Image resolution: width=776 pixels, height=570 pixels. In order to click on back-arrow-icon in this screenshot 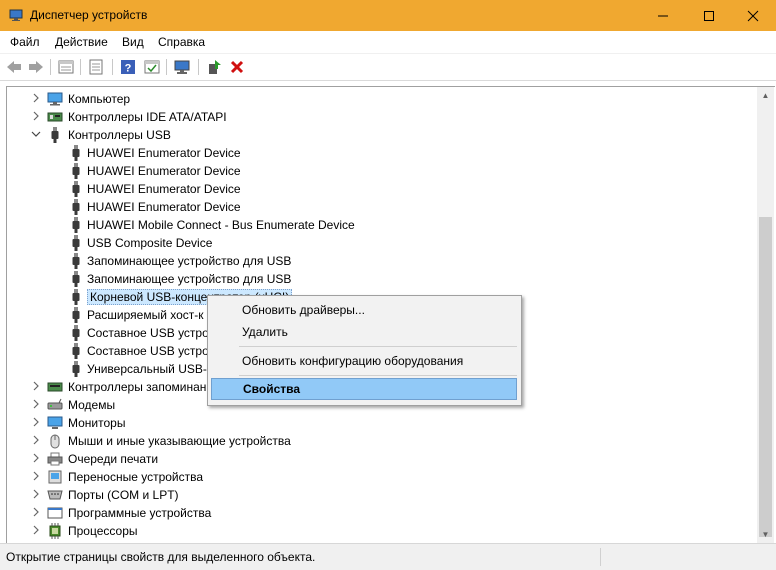, I will do `click(14, 67)`.